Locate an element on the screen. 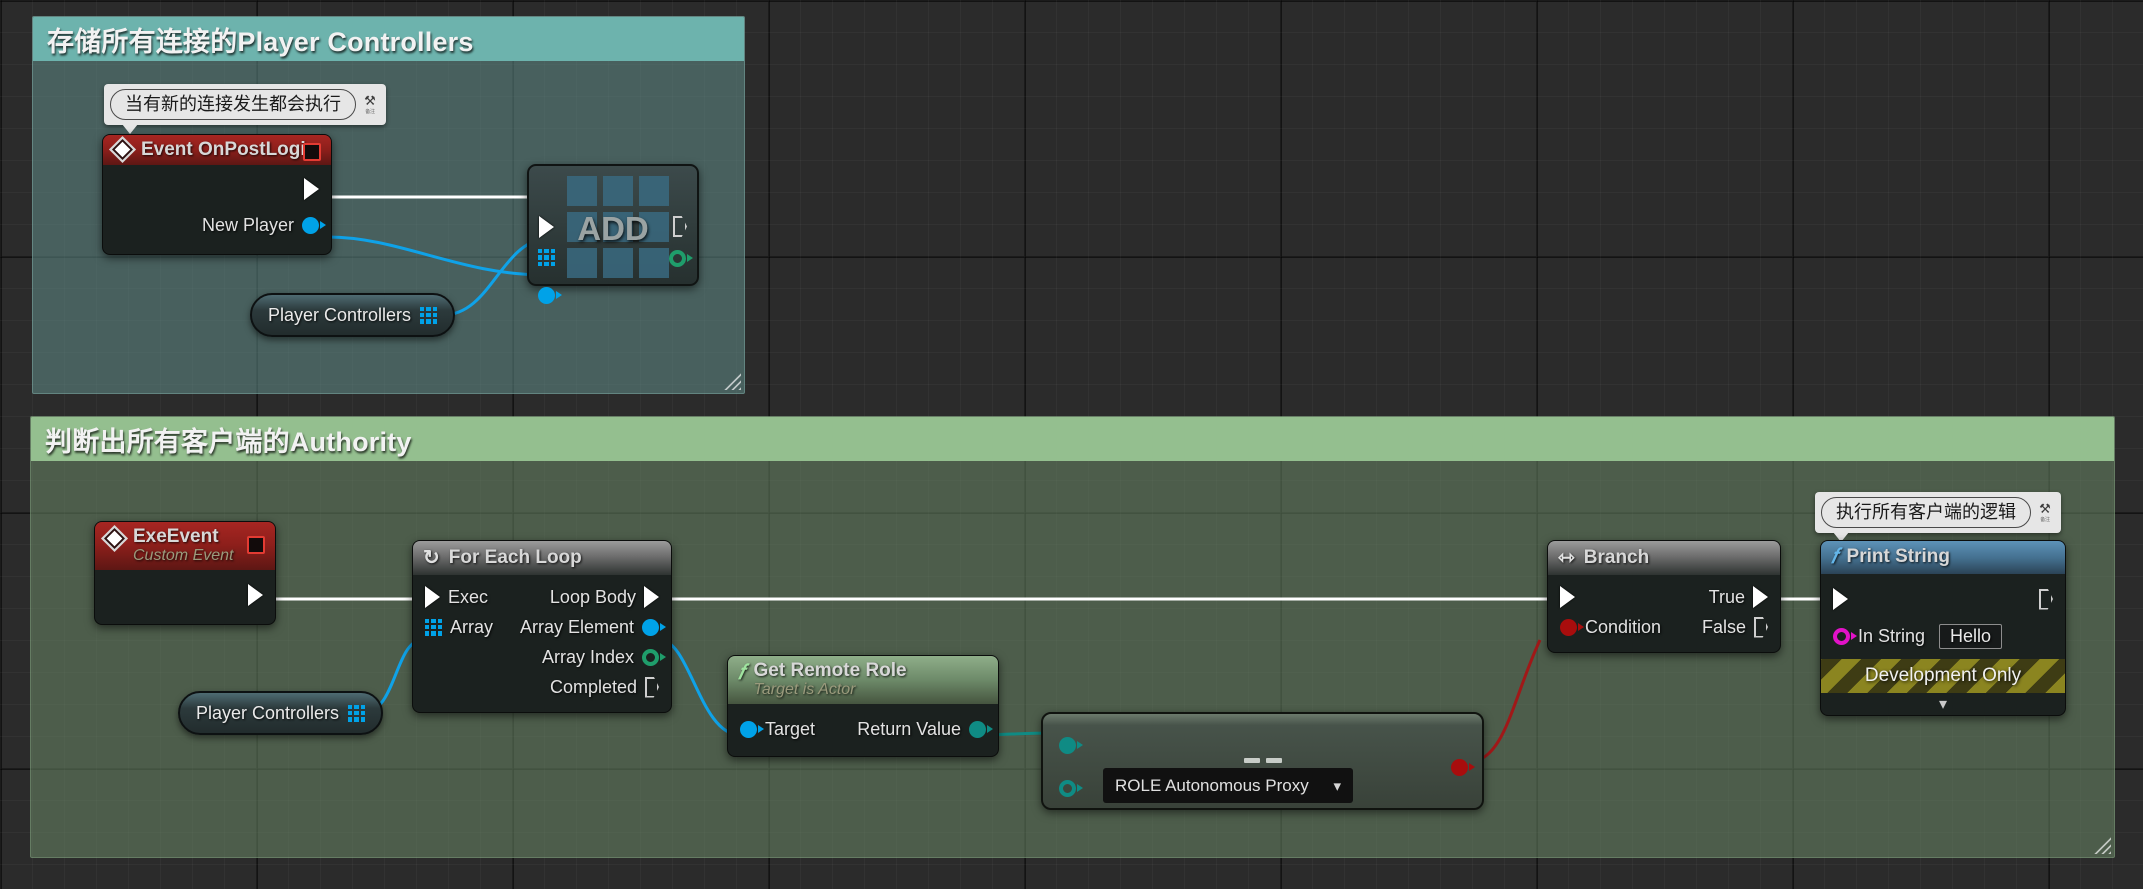 The image size is (2143, 889). array-input-pin is located at coordinates (433, 627).